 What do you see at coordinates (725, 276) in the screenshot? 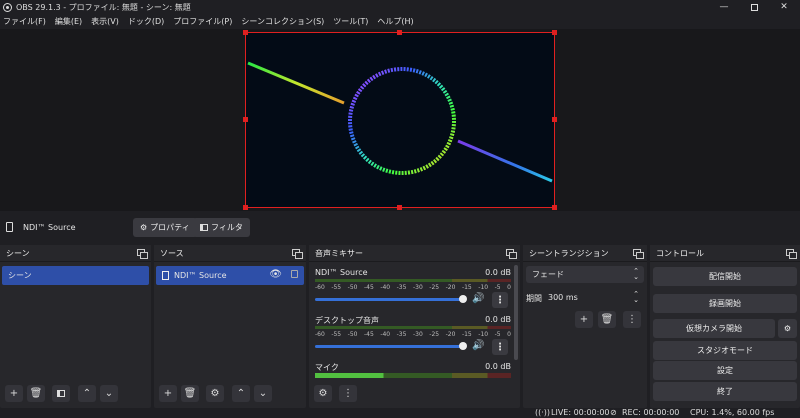
I see `start-streaming-button: 配信開始` at bounding box center [725, 276].